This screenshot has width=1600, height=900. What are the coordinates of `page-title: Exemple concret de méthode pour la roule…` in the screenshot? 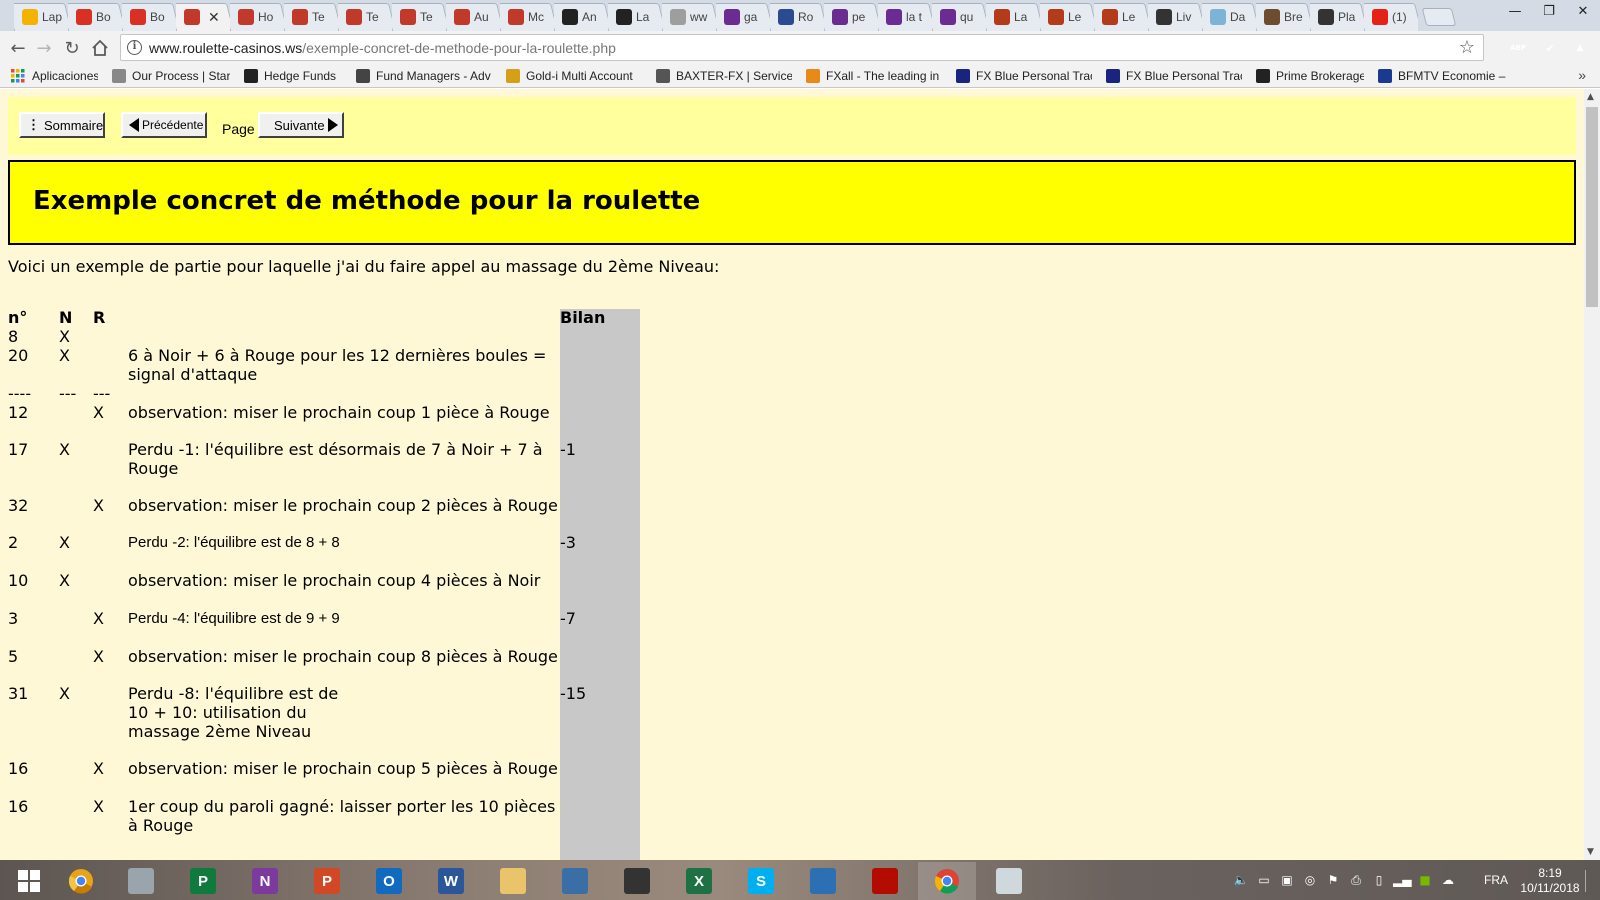 It's located at (367, 201).